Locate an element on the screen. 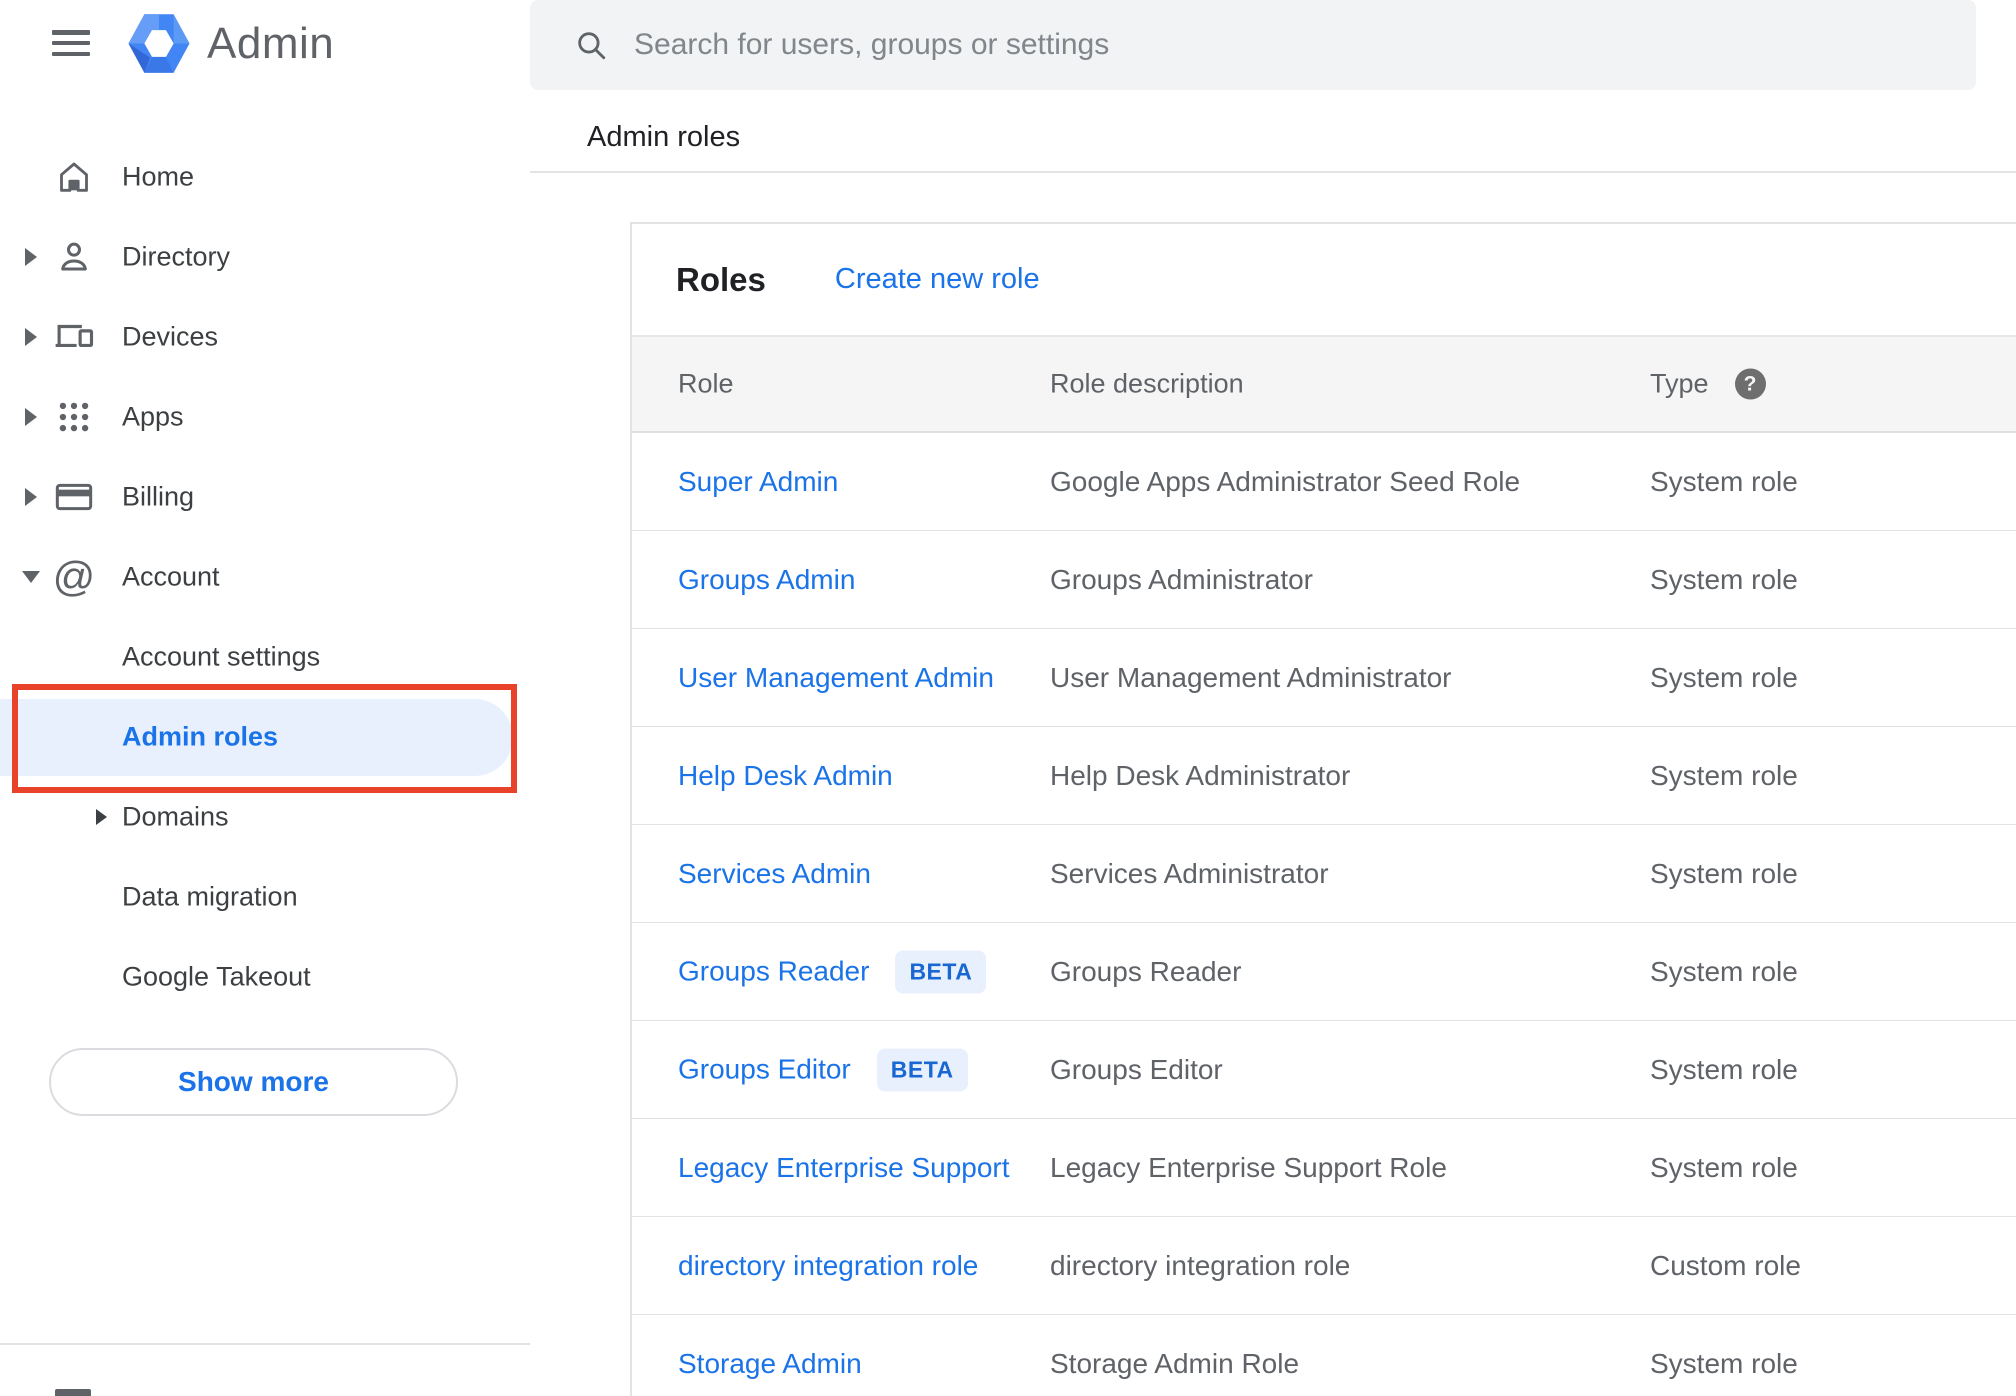 This screenshot has width=2016, height=1396. sidebar-item-label: Data migration is located at coordinates (210, 896).